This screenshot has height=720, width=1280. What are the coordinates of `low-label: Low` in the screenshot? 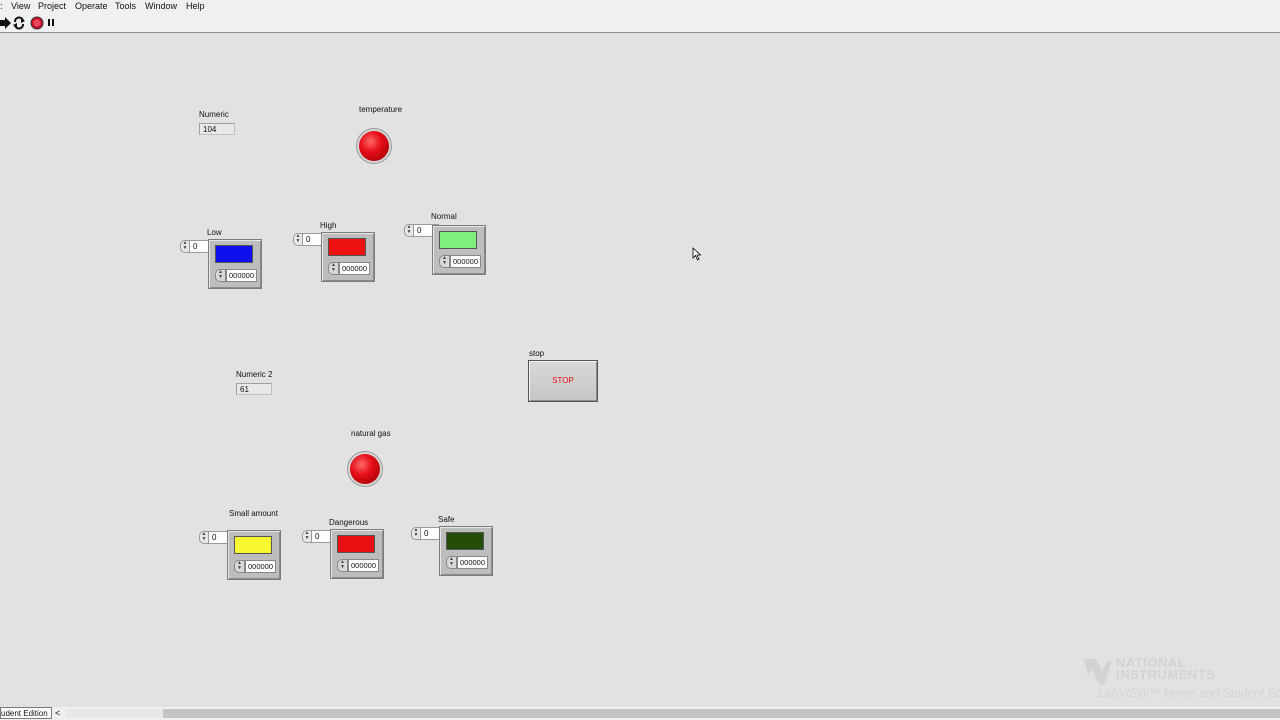 It's located at (214, 232).